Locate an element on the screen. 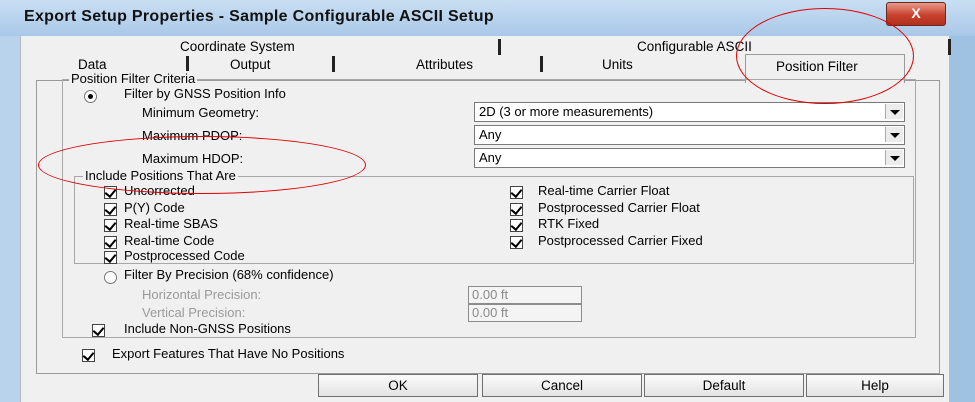  postprocessed-code-checkbox is located at coordinates (110, 257).